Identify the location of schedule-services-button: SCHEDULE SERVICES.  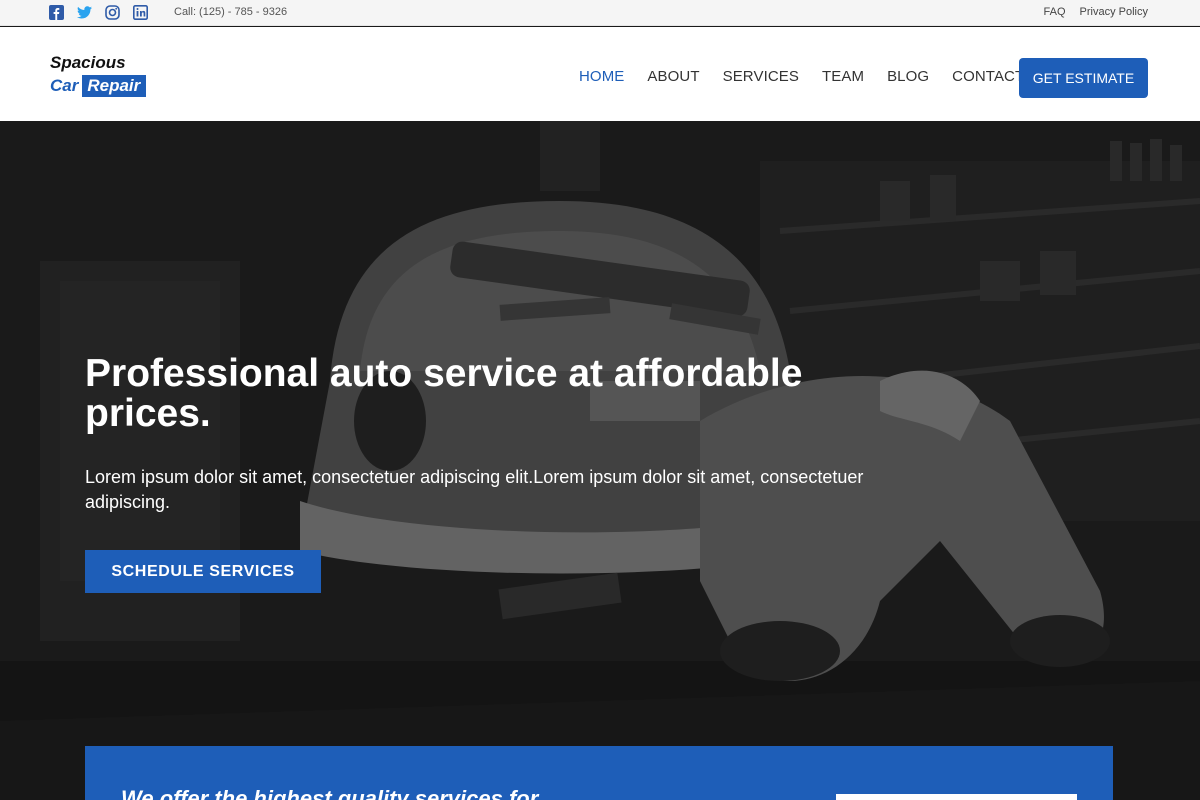
(203, 571).